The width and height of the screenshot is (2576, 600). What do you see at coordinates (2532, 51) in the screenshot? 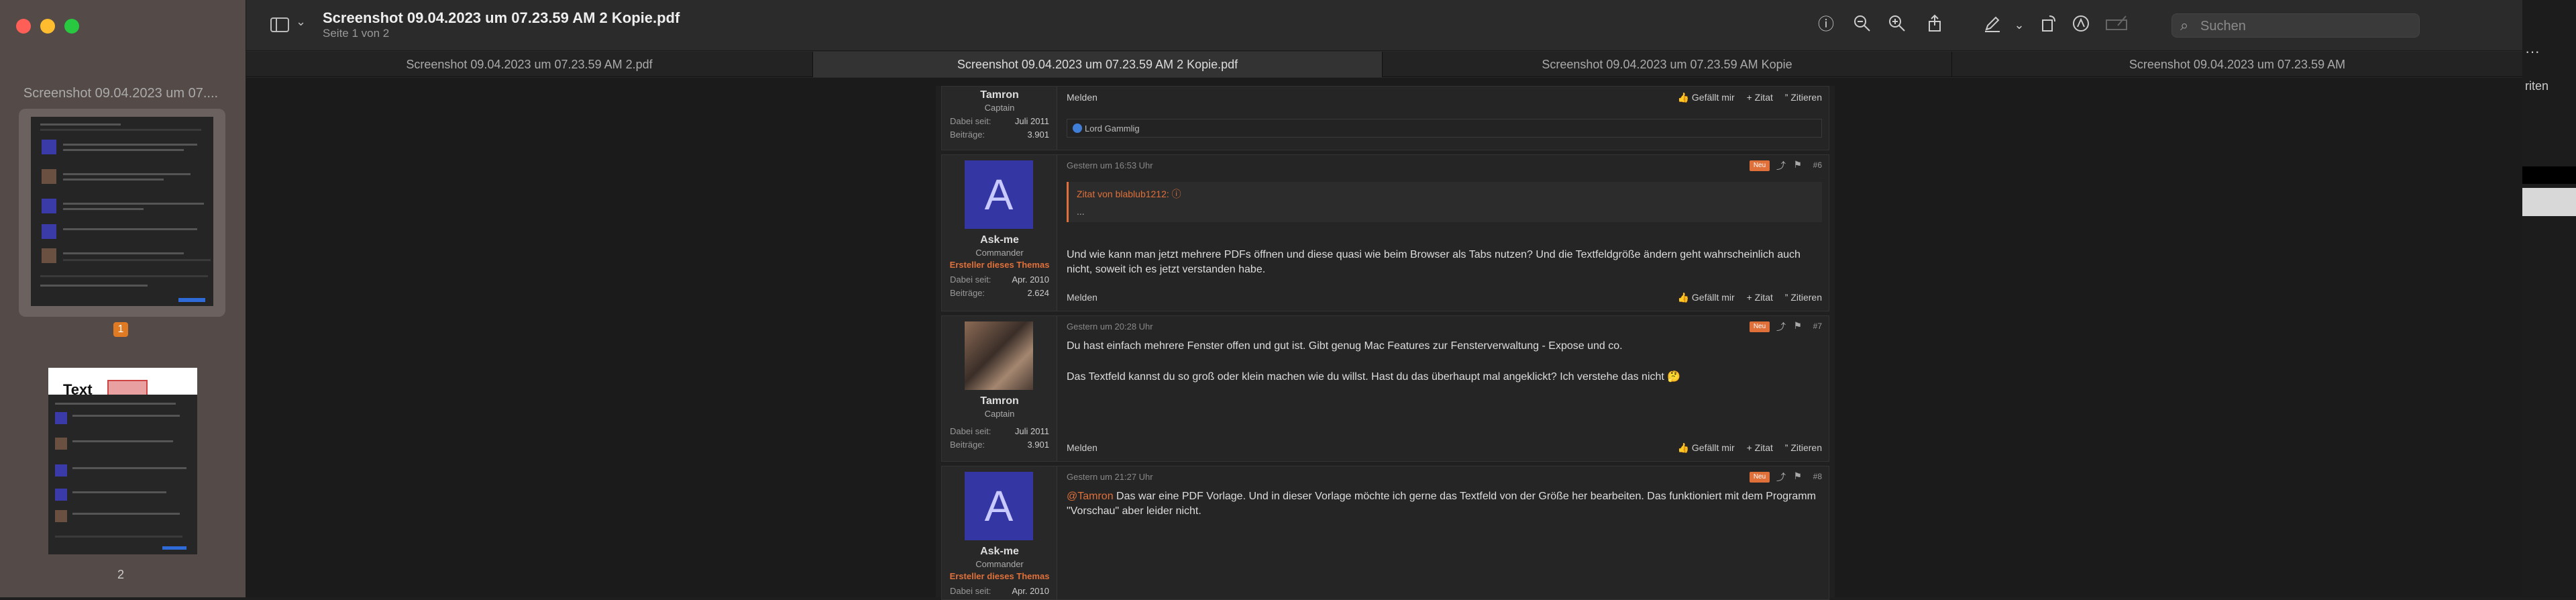
I see `more-icon: ···` at bounding box center [2532, 51].